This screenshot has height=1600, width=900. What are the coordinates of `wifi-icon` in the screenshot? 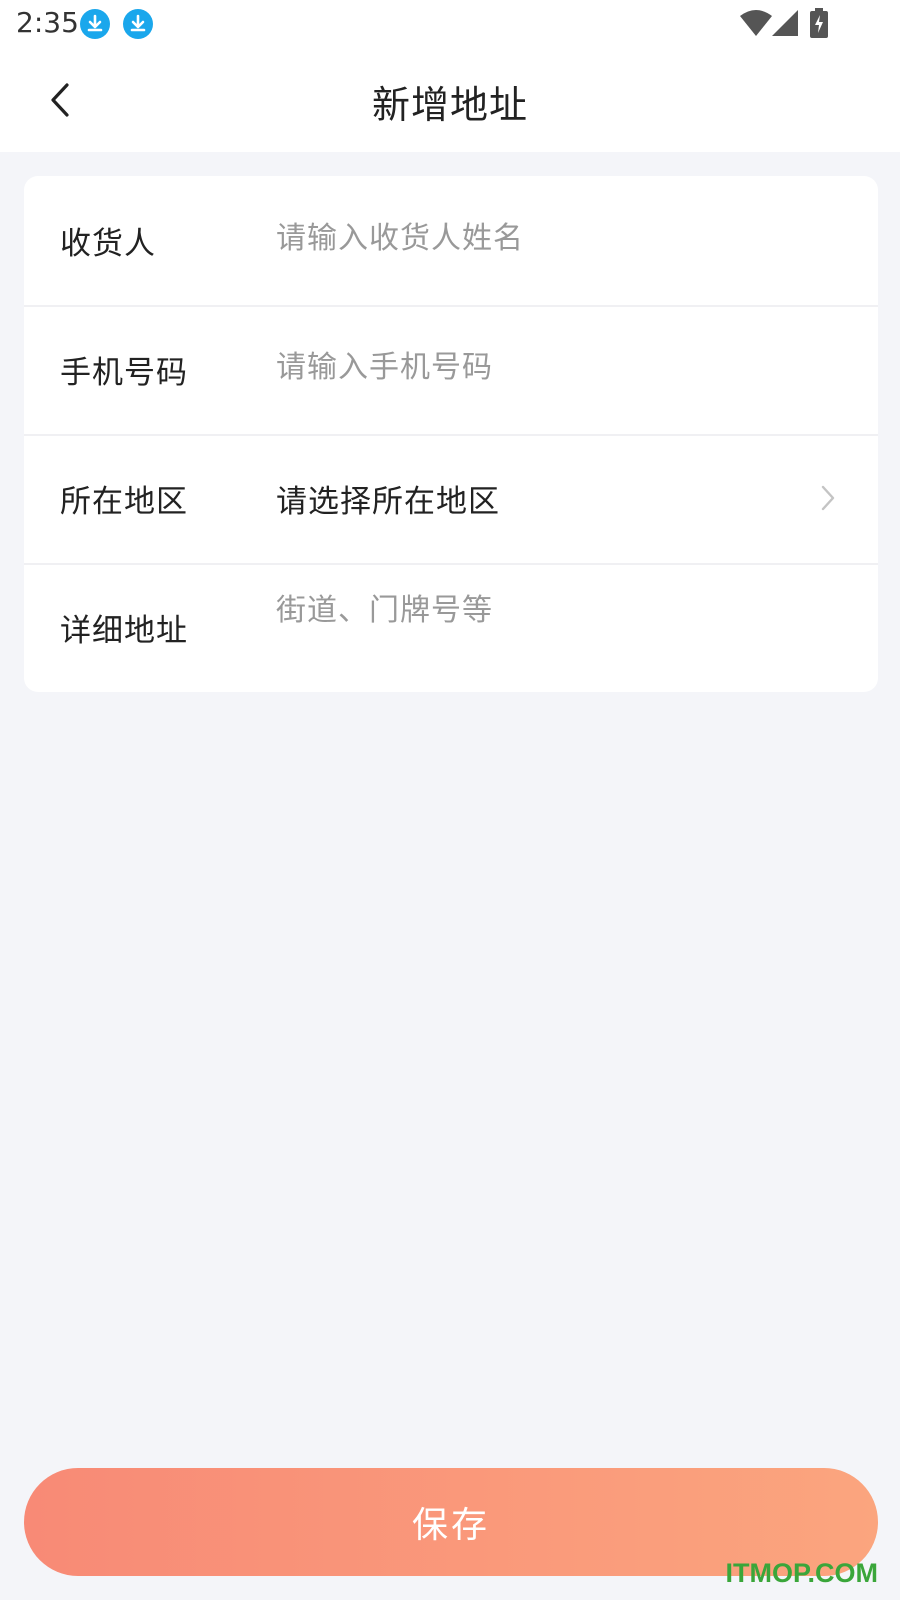 It's located at (756, 25).